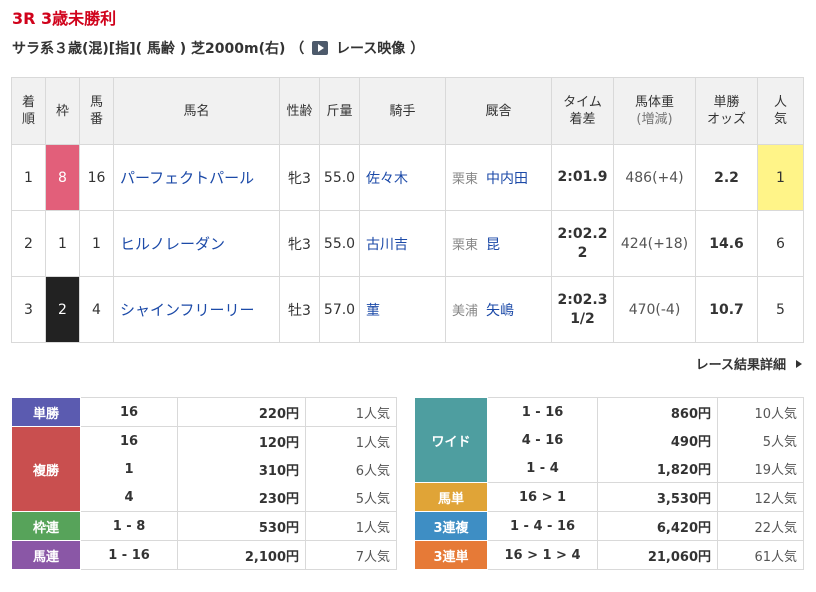  Describe the element at coordinates (582, 299) in the screenshot. I see `finish-time: 2:02.3` at that location.